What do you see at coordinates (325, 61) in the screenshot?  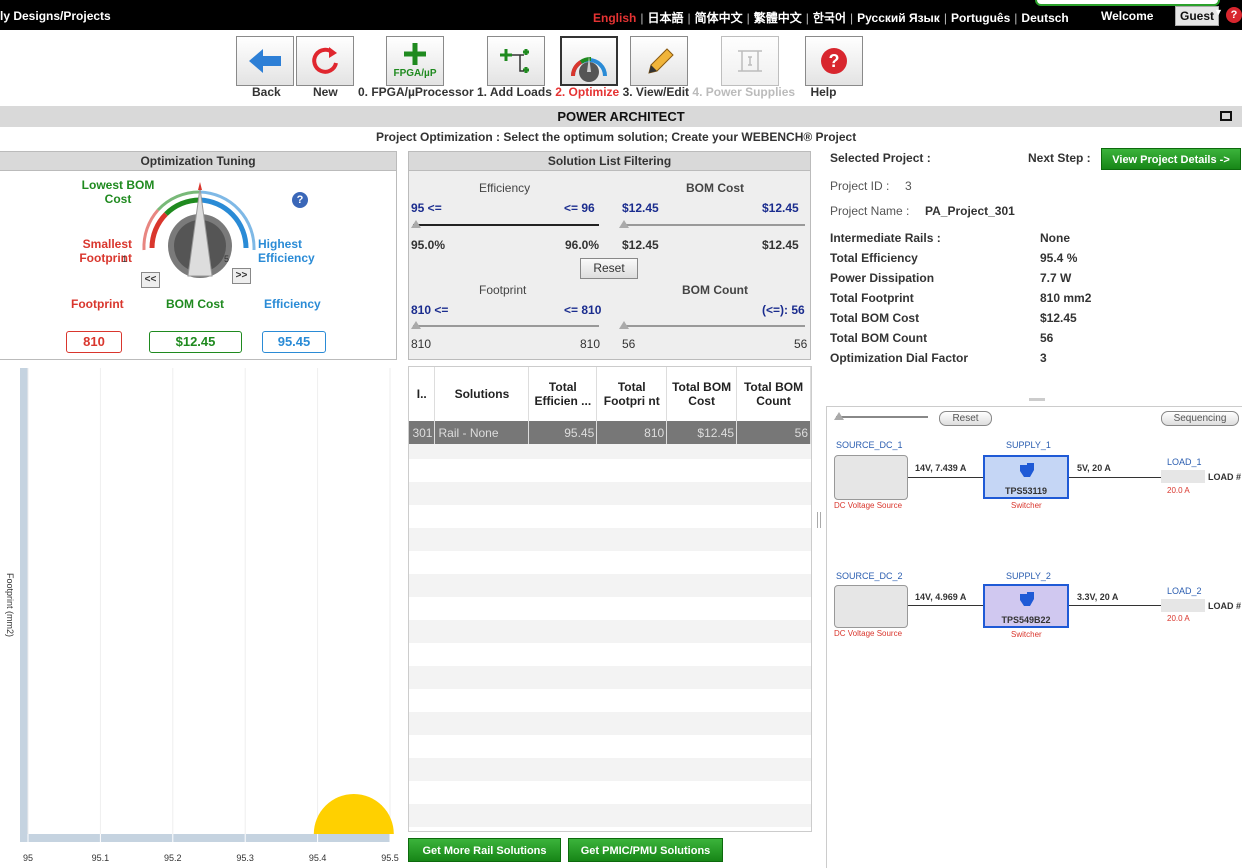 I see `new-button` at bounding box center [325, 61].